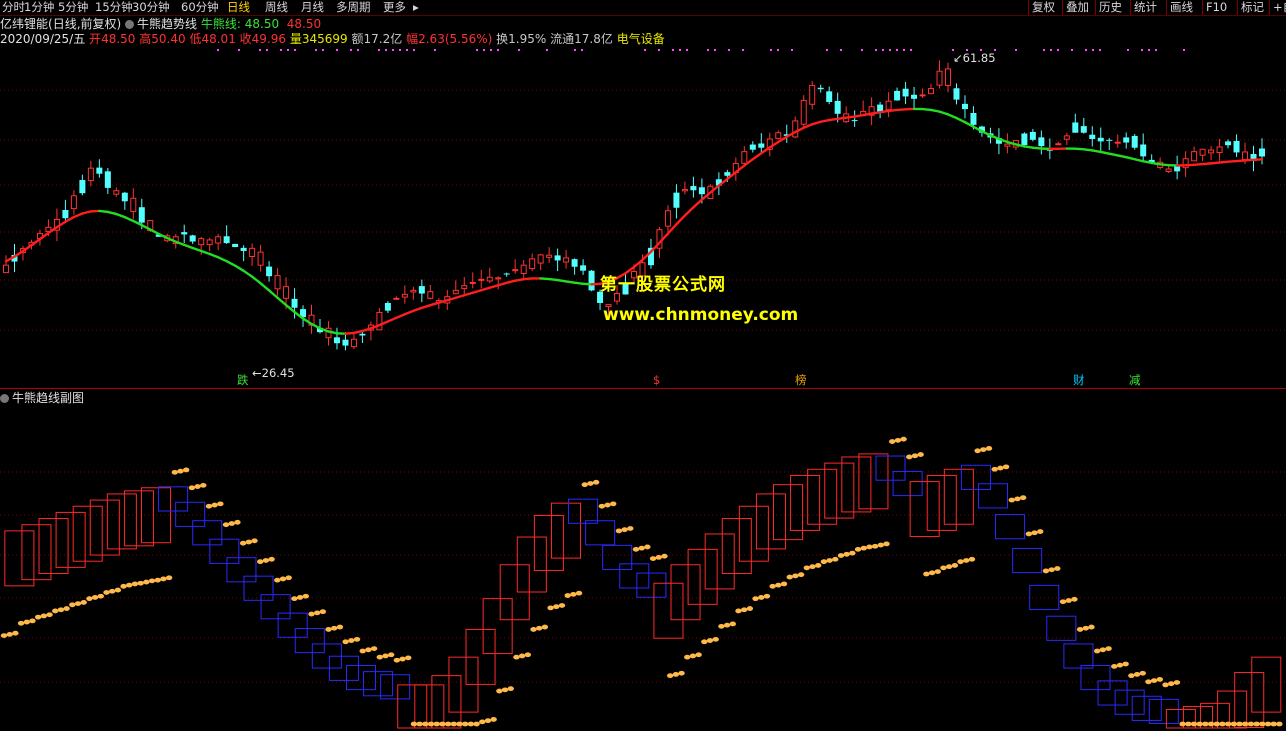  Describe the element at coordinates (1145, 7) in the screenshot. I see `tool-button-3: 统计` at that location.